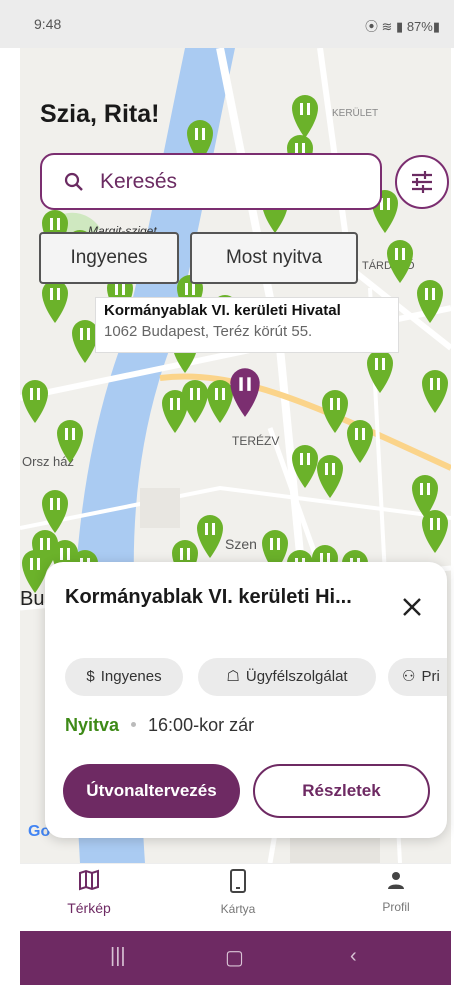 The height and width of the screenshot is (985, 454). What do you see at coordinates (139, 181) in the screenshot?
I see `search-placeholder: Keresés` at bounding box center [139, 181].